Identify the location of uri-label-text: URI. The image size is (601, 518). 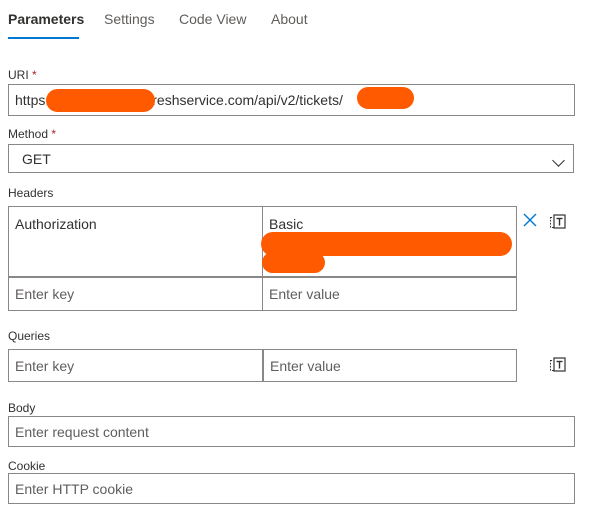
(18, 75).